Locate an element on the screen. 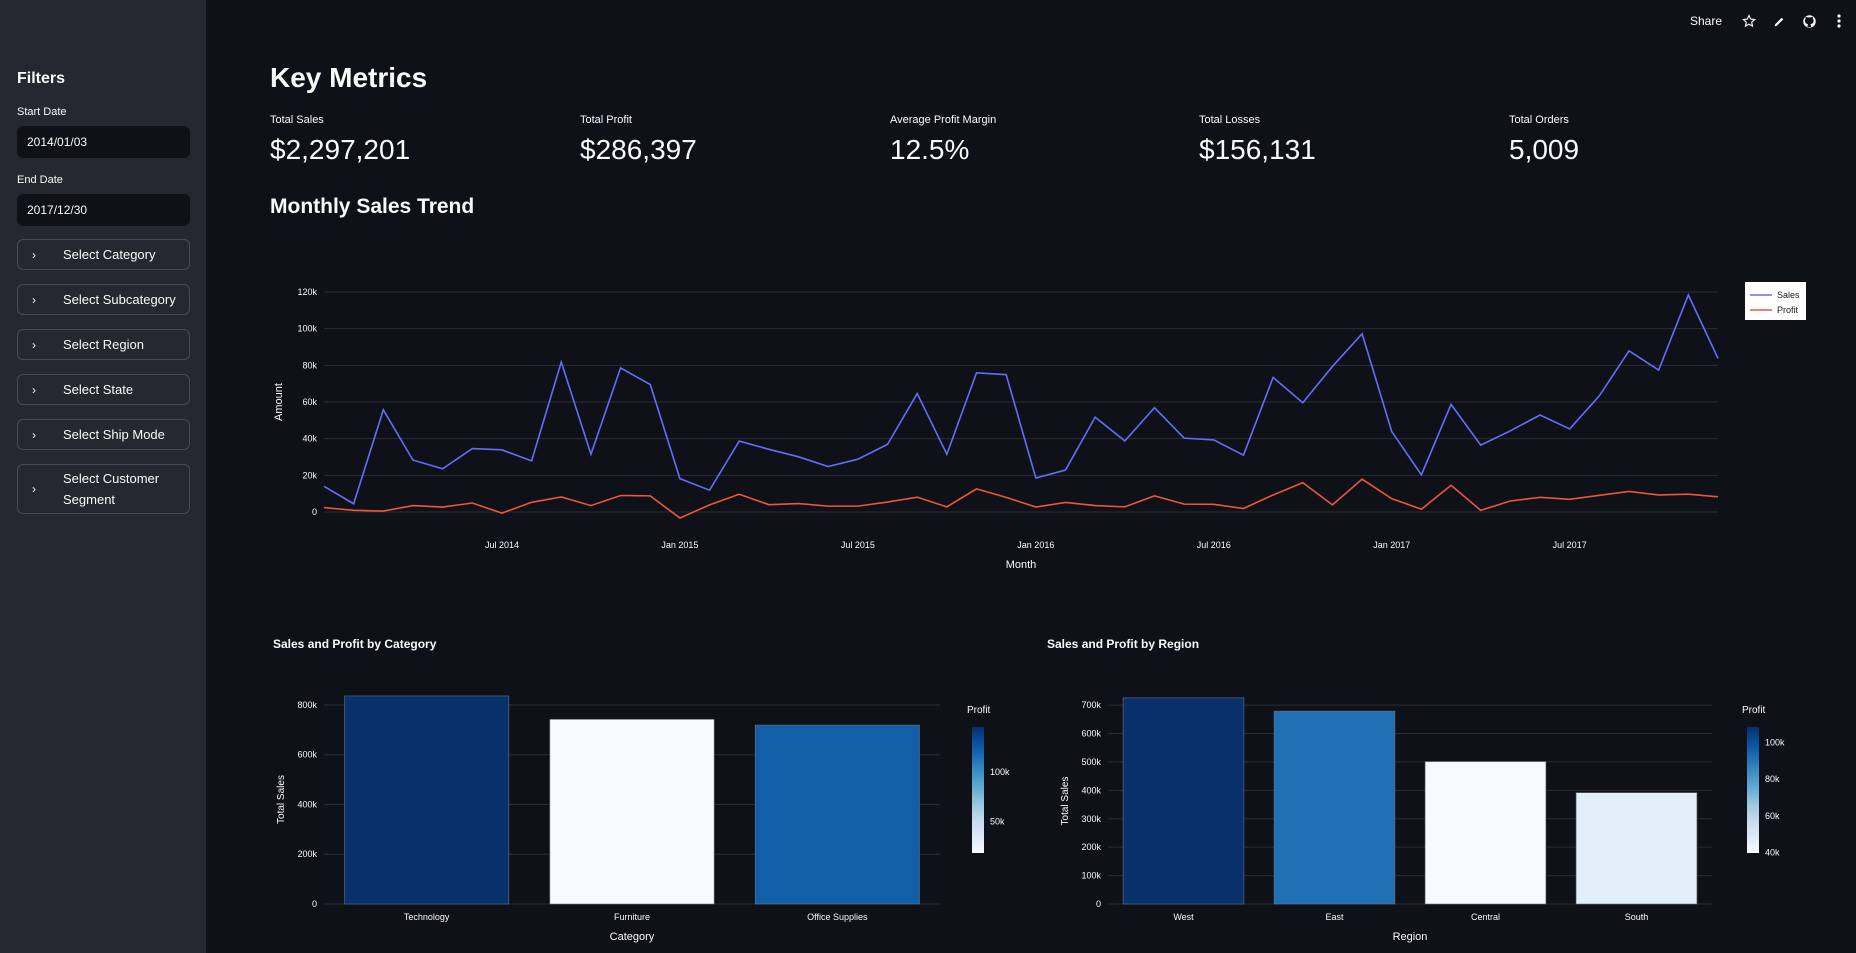  metric-profit-margin: Average Profit Margin 12.5% is located at coordinates (943, 140).